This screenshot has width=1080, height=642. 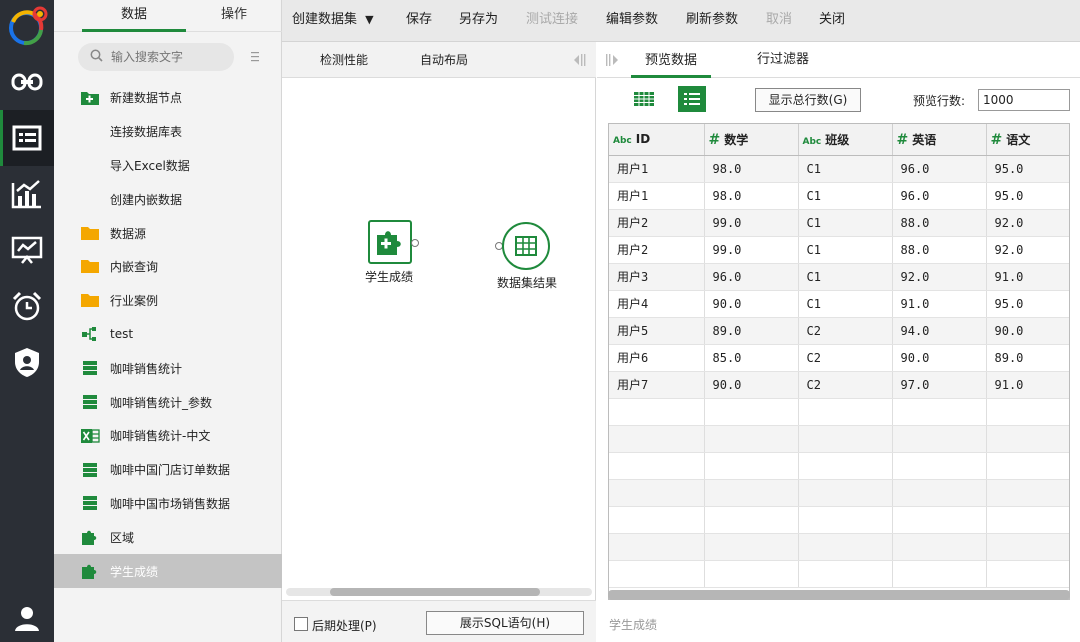 I want to click on scrollbar-thumb, so click(x=435, y=592).